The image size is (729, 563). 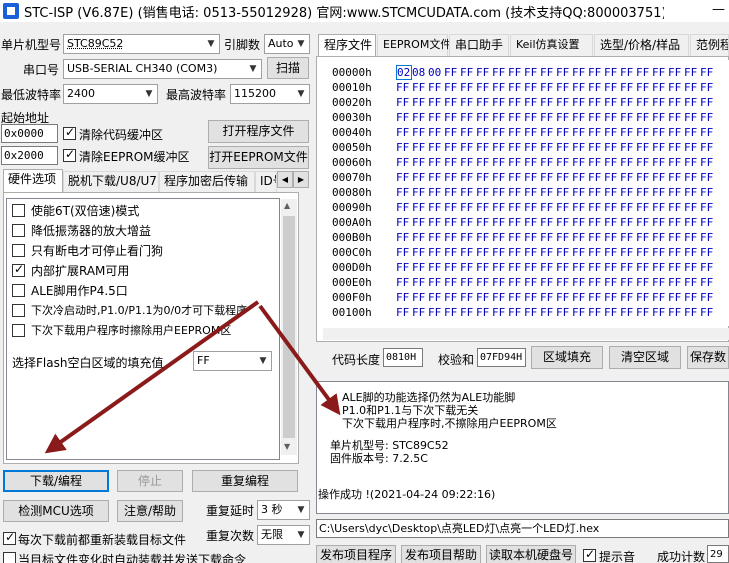 What do you see at coordinates (56, 511) in the screenshot?
I see `detect-mcu-button: 检测MCU选项` at bounding box center [56, 511].